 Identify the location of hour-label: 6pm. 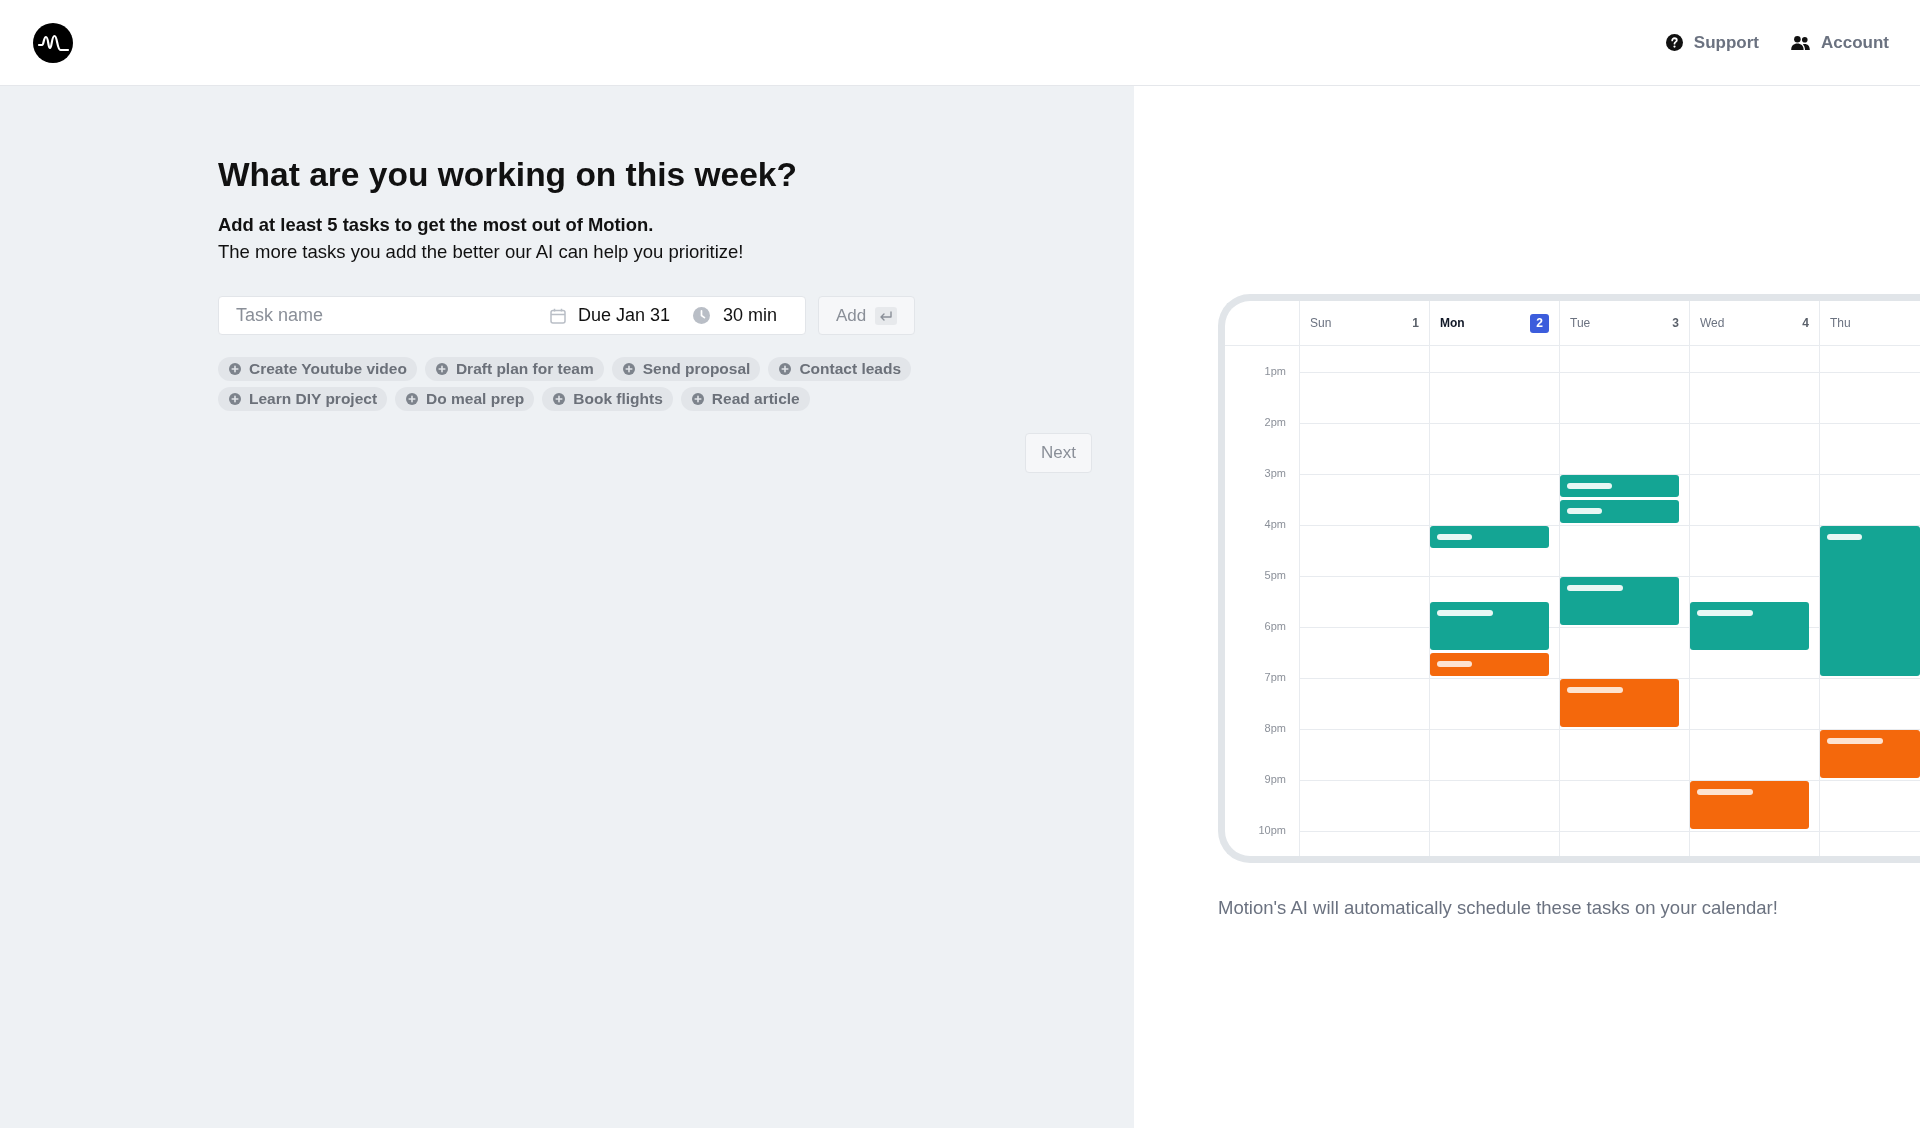
(1275, 626).